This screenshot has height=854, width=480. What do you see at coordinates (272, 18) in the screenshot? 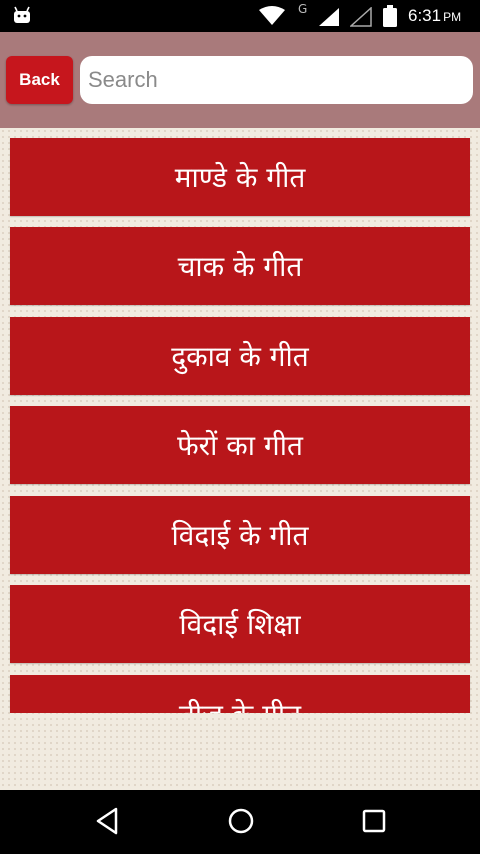
I see `wifi-icon` at bounding box center [272, 18].